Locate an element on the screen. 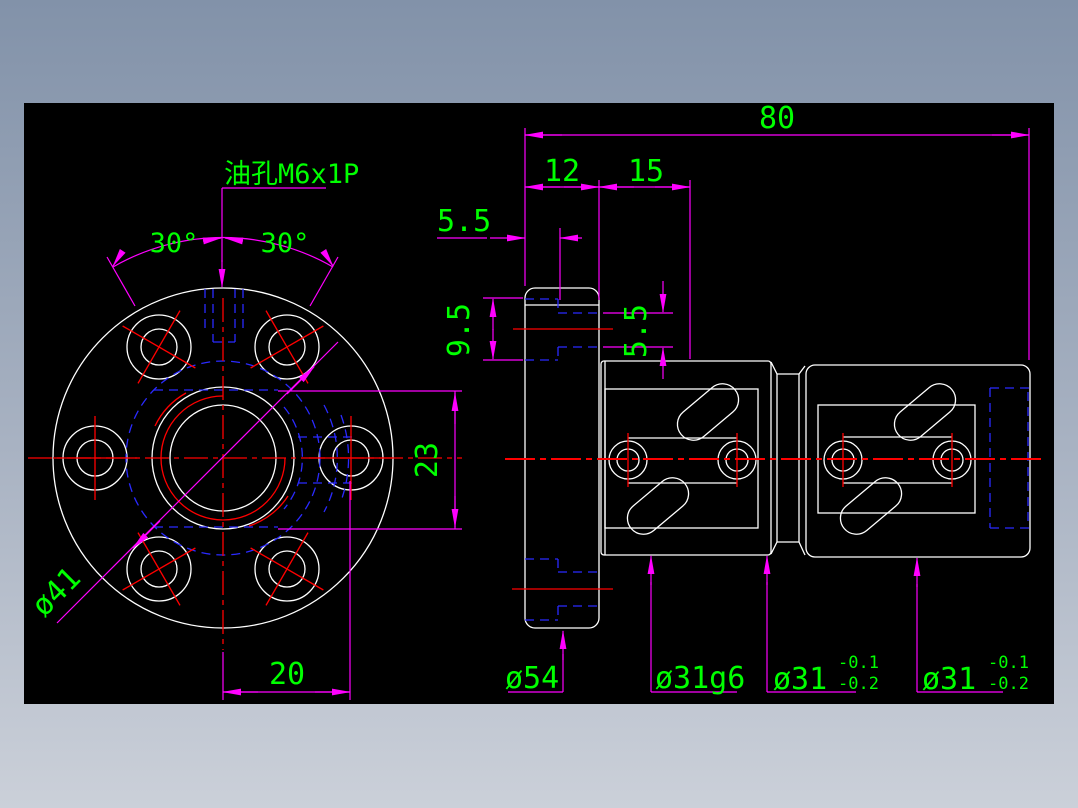 The image size is (1078, 808). flat-width-label: 23 is located at coordinates (427, 460).